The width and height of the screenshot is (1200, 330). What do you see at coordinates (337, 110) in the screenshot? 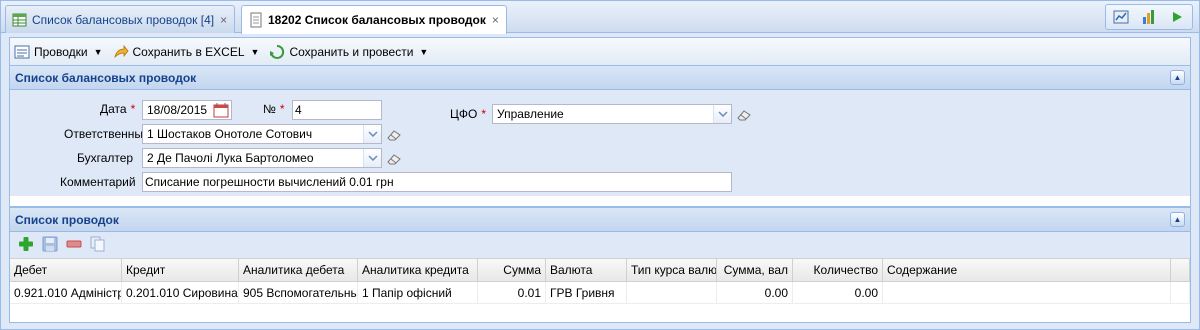
I see `number-field: 4` at bounding box center [337, 110].